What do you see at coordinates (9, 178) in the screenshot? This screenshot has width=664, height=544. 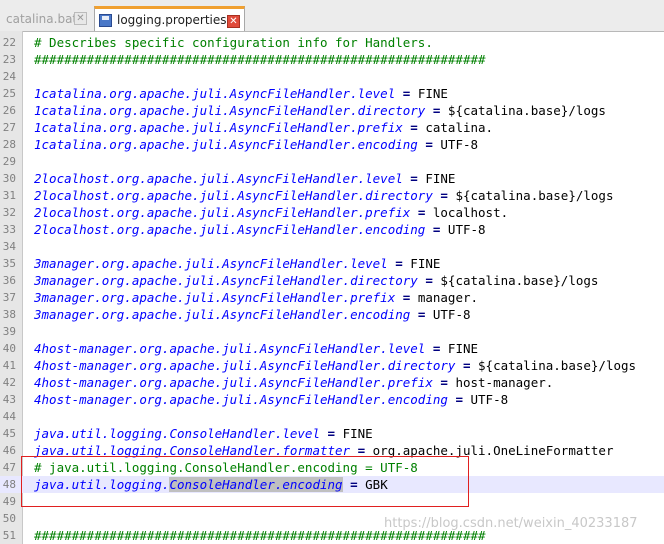 I see `line-number: 30` at bounding box center [9, 178].